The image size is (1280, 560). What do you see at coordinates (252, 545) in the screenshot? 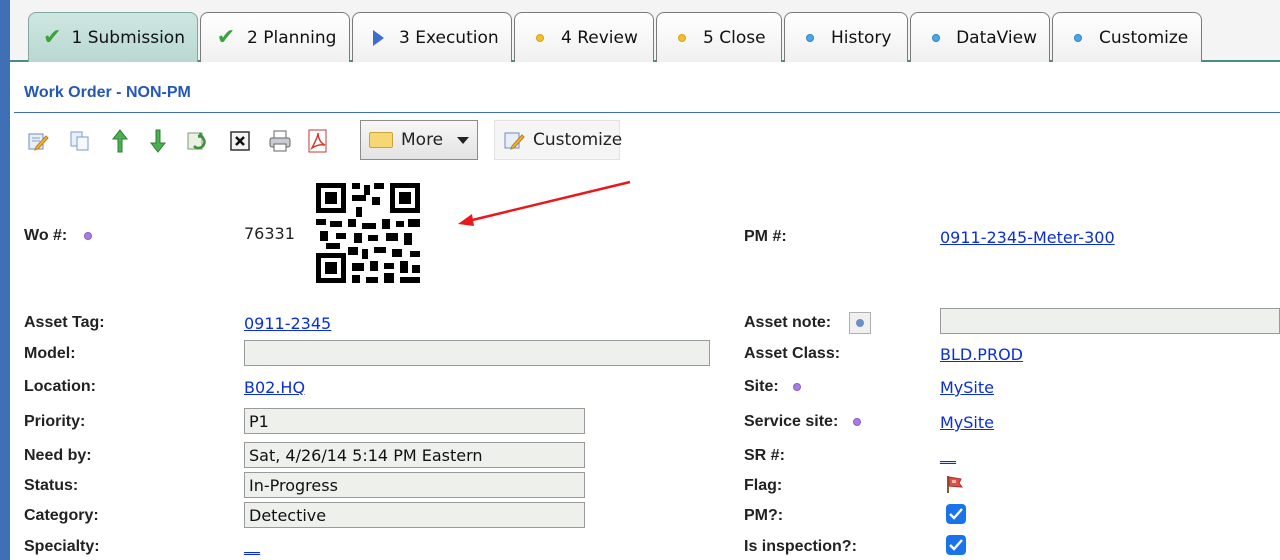
I see `specialty-link: __` at bounding box center [252, 545].